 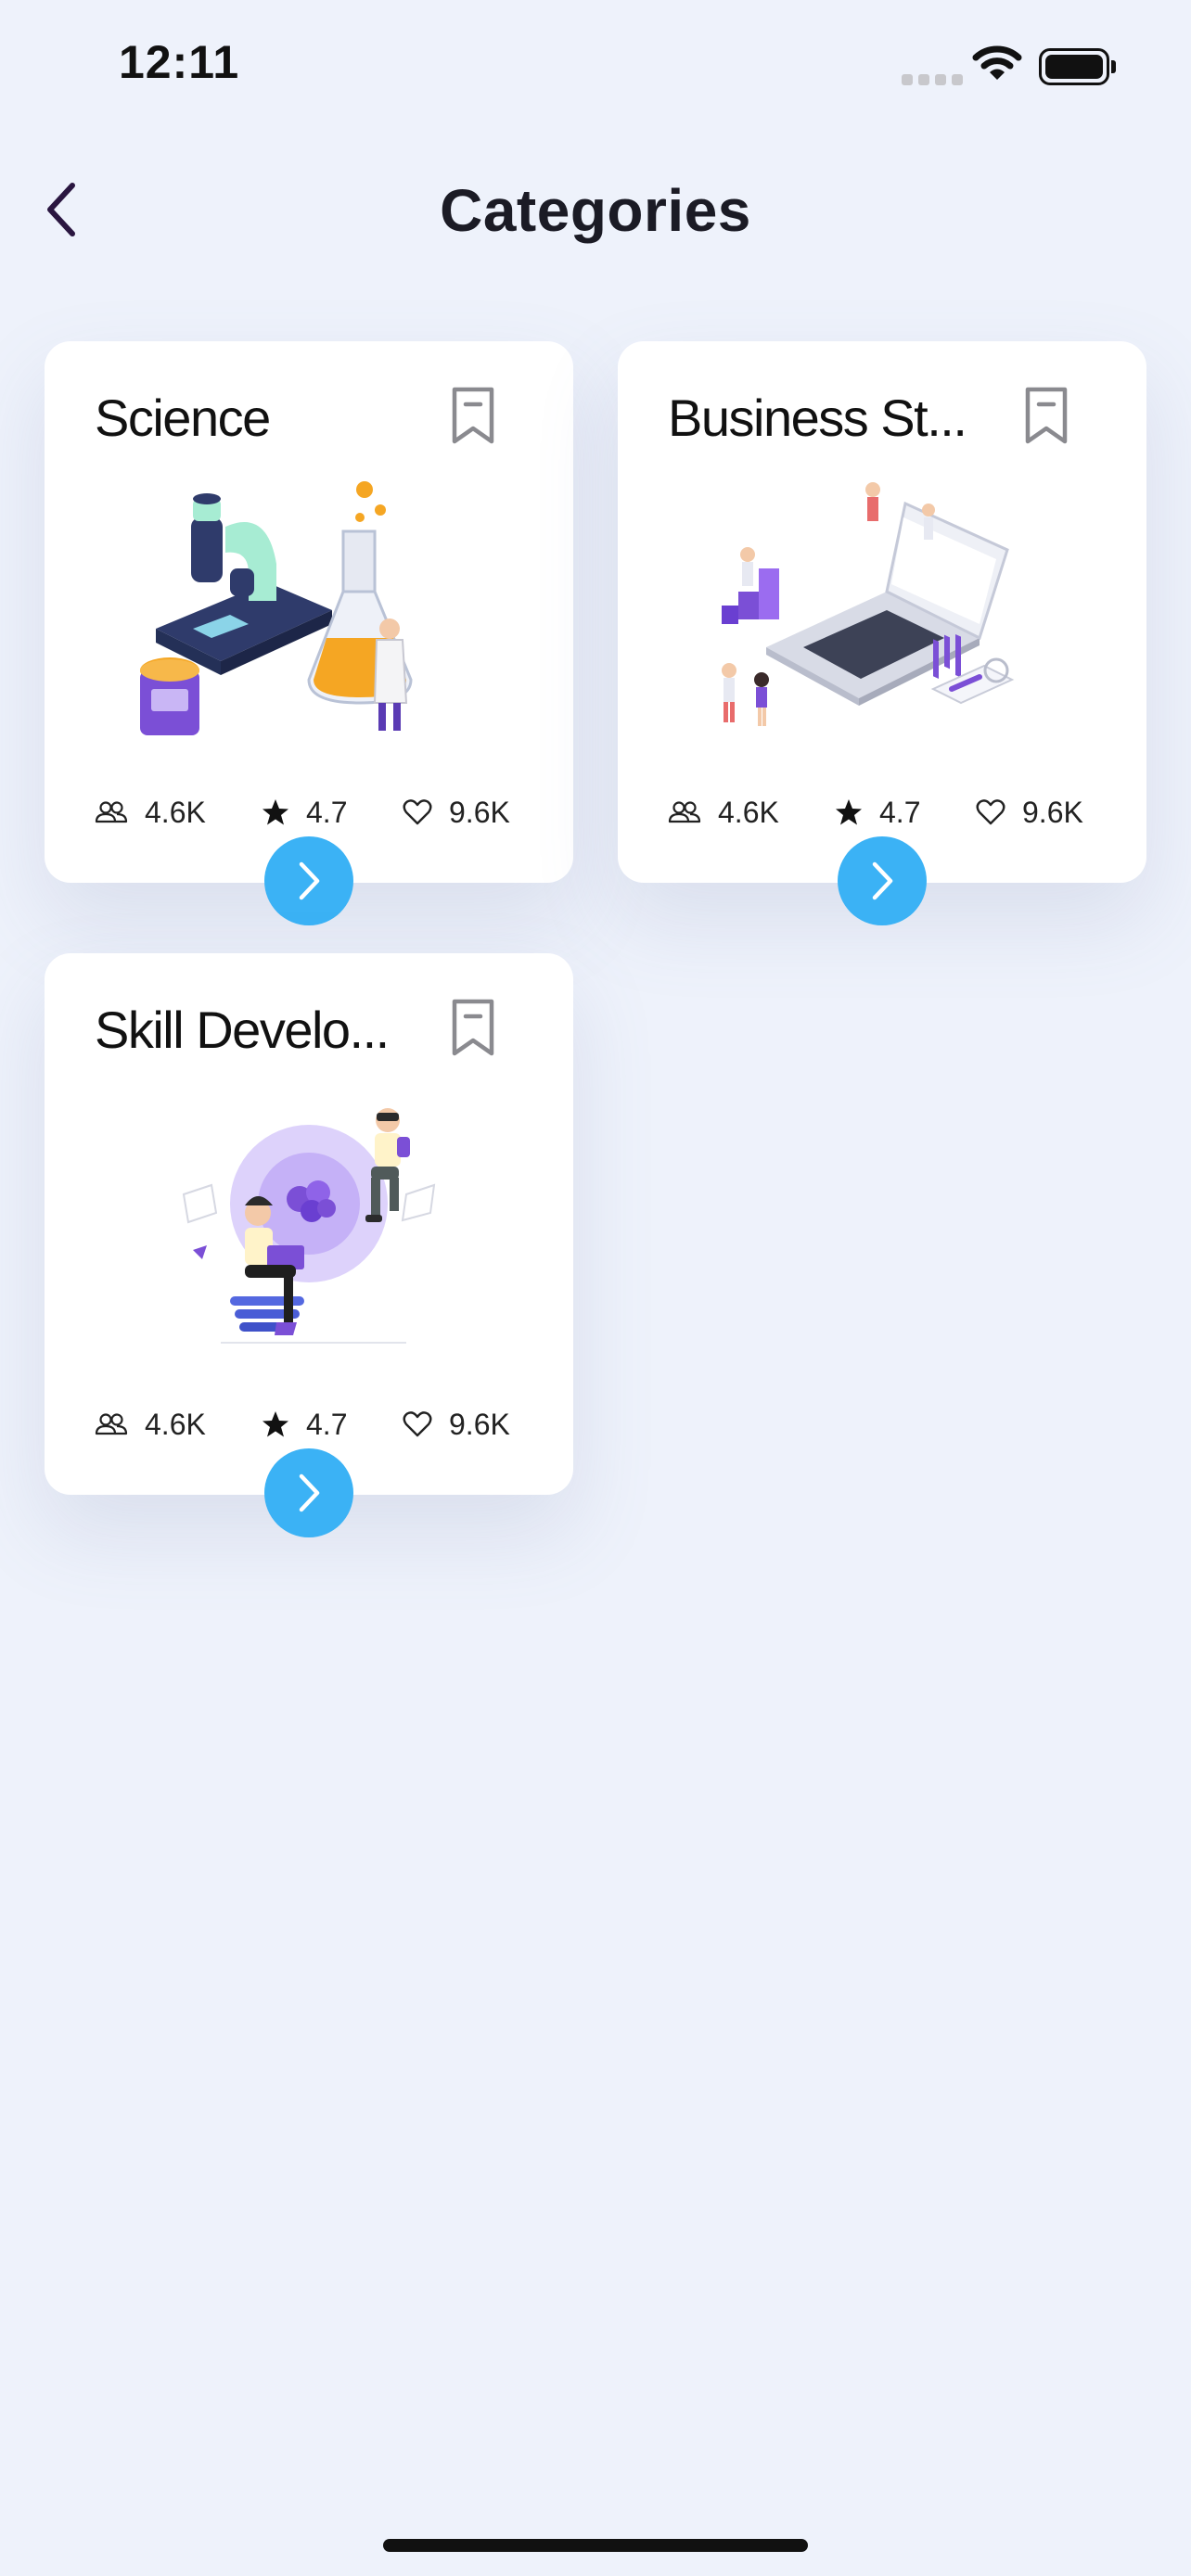 I want to click on wifi-icon, so click(x=997, y=62).